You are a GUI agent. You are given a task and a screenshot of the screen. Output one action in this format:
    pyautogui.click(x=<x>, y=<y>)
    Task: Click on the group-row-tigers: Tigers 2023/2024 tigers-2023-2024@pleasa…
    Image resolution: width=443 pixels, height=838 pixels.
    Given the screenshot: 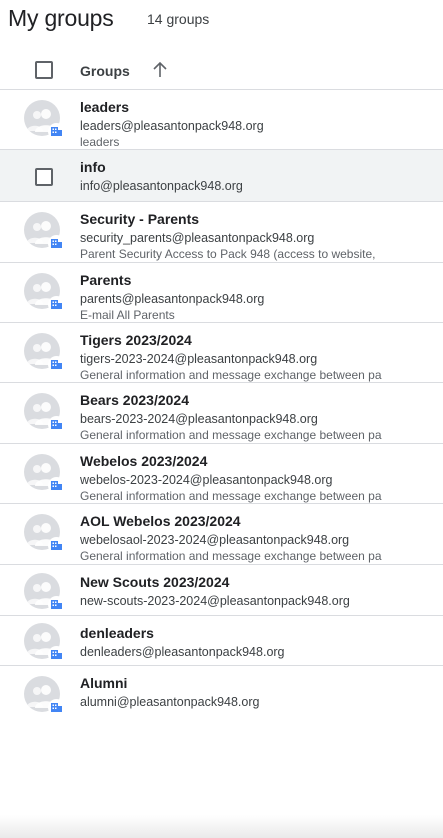 What is the action you would take?
    pyautogui.click(x=221, y=353)
    